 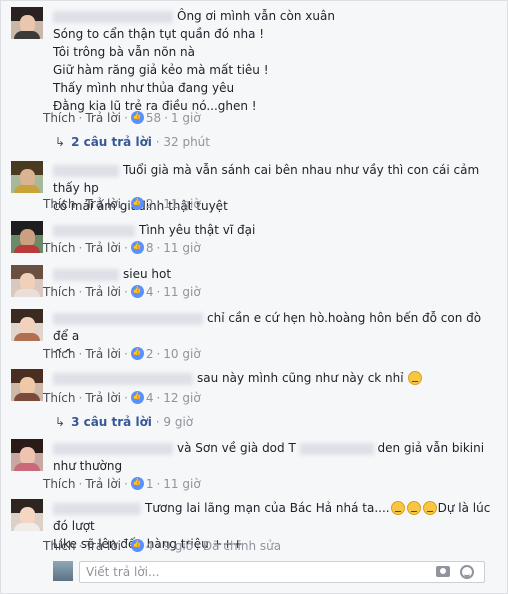 What do you see at coordinates (300, 378) in the screenshot?
I see `comment-text-line: sau này mình cũng như này ck nhỉ` at bounding box center [300, 378].